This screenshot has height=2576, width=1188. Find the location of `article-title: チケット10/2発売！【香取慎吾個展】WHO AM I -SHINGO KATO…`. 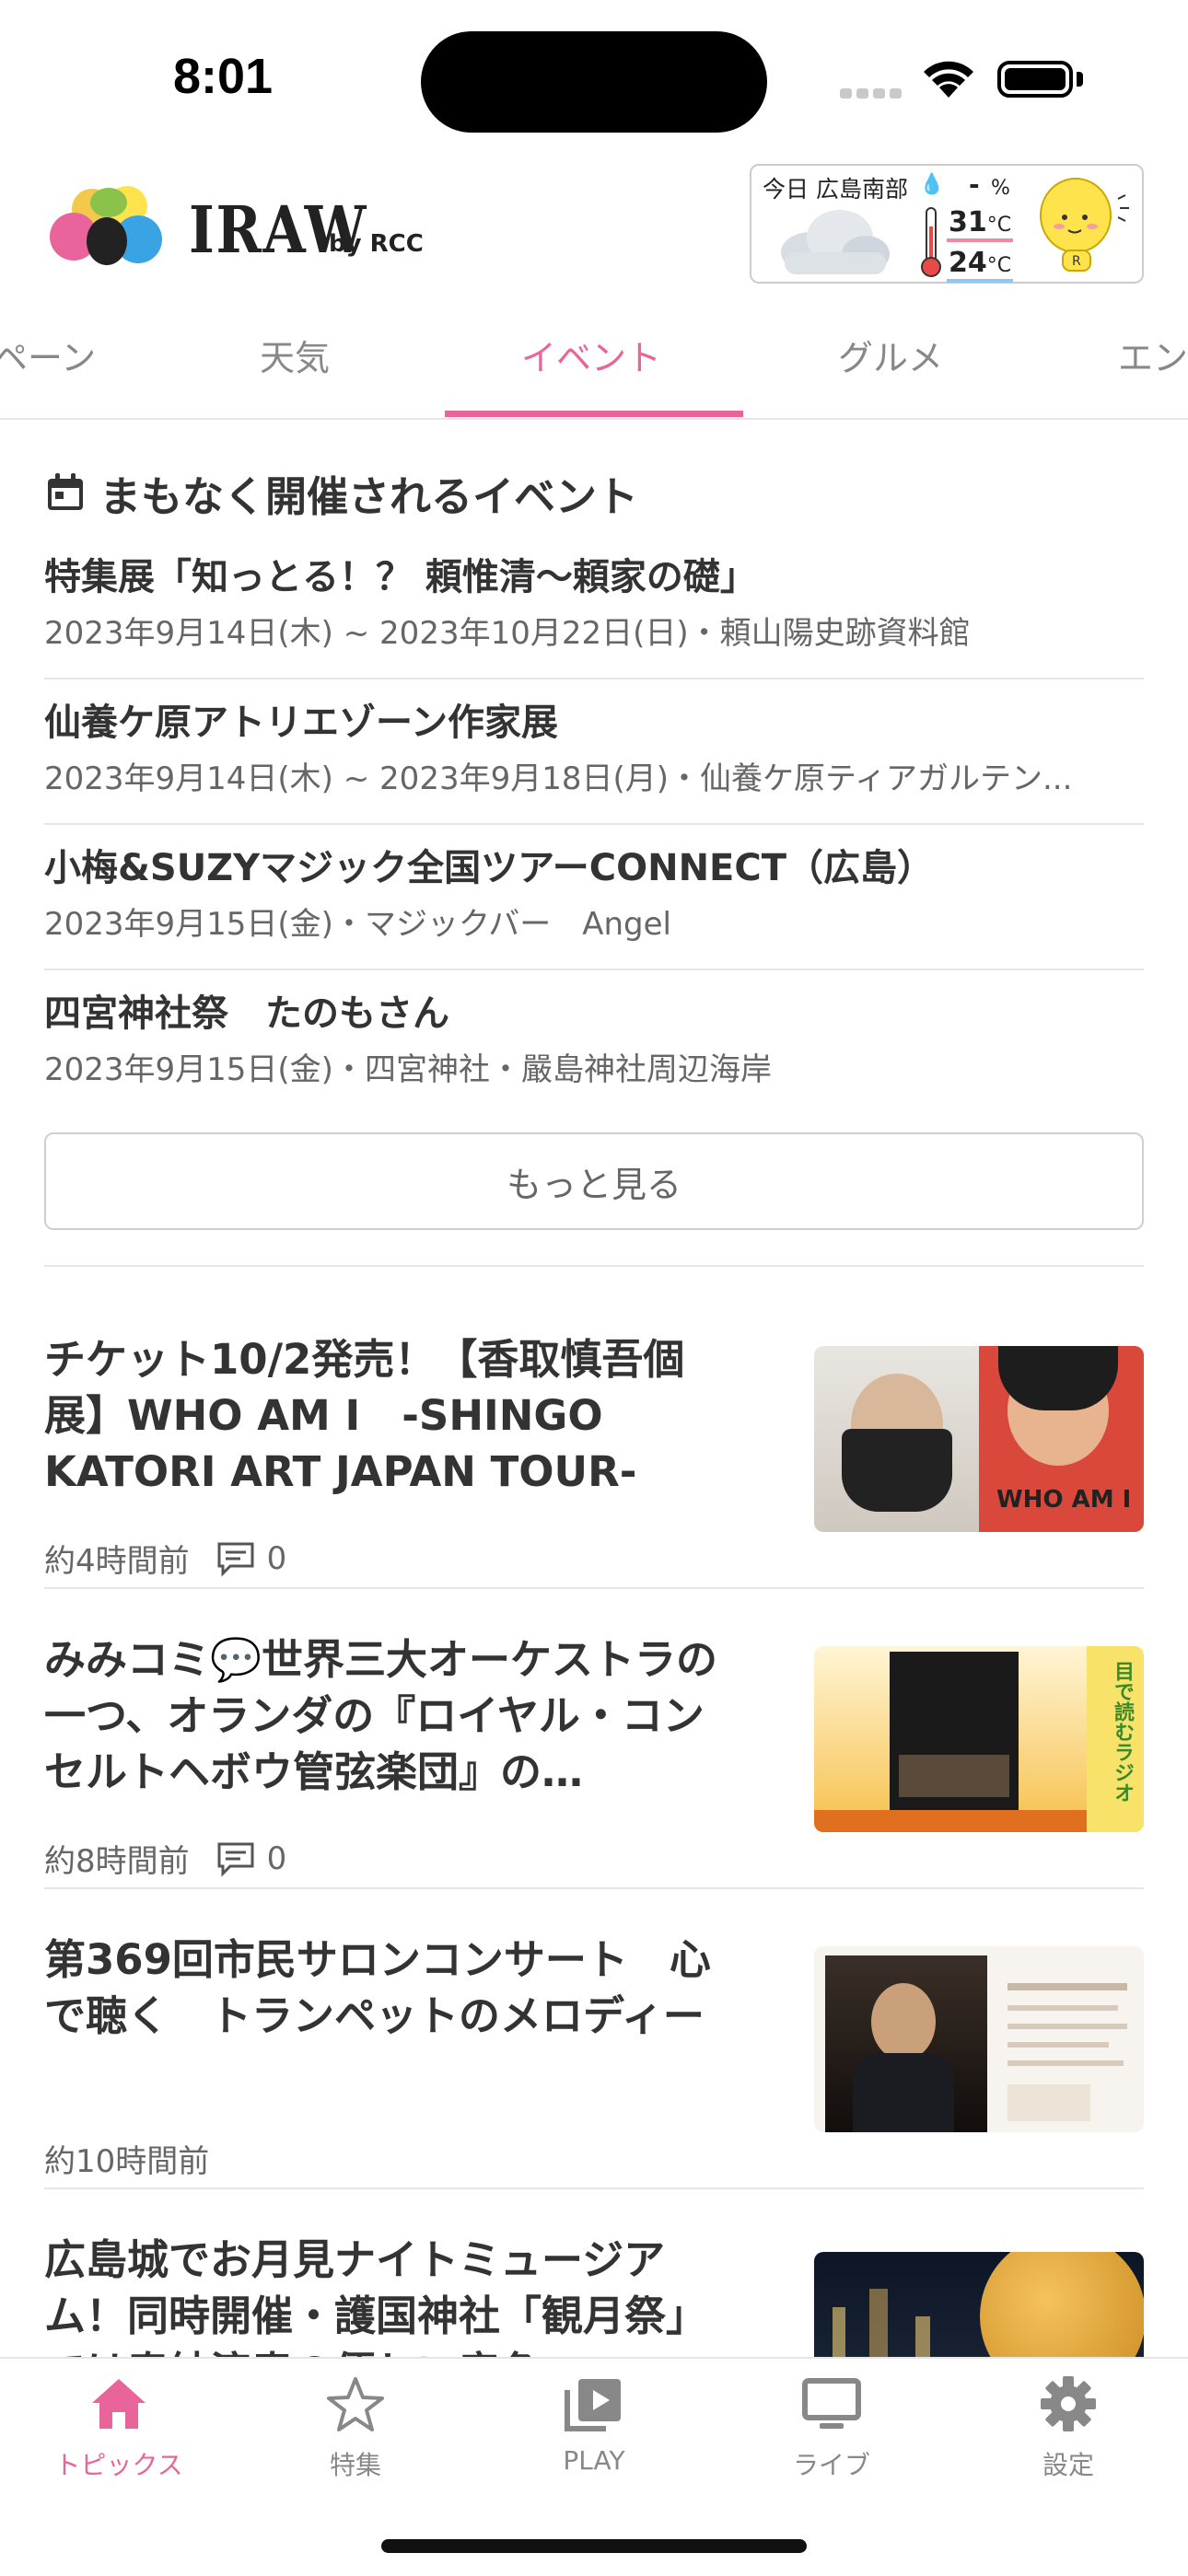

article-title: チケット10/2発売！【香取慎吾個展】WHO AM I -SHINGO KATO… is located at coordinates (364, 1415).